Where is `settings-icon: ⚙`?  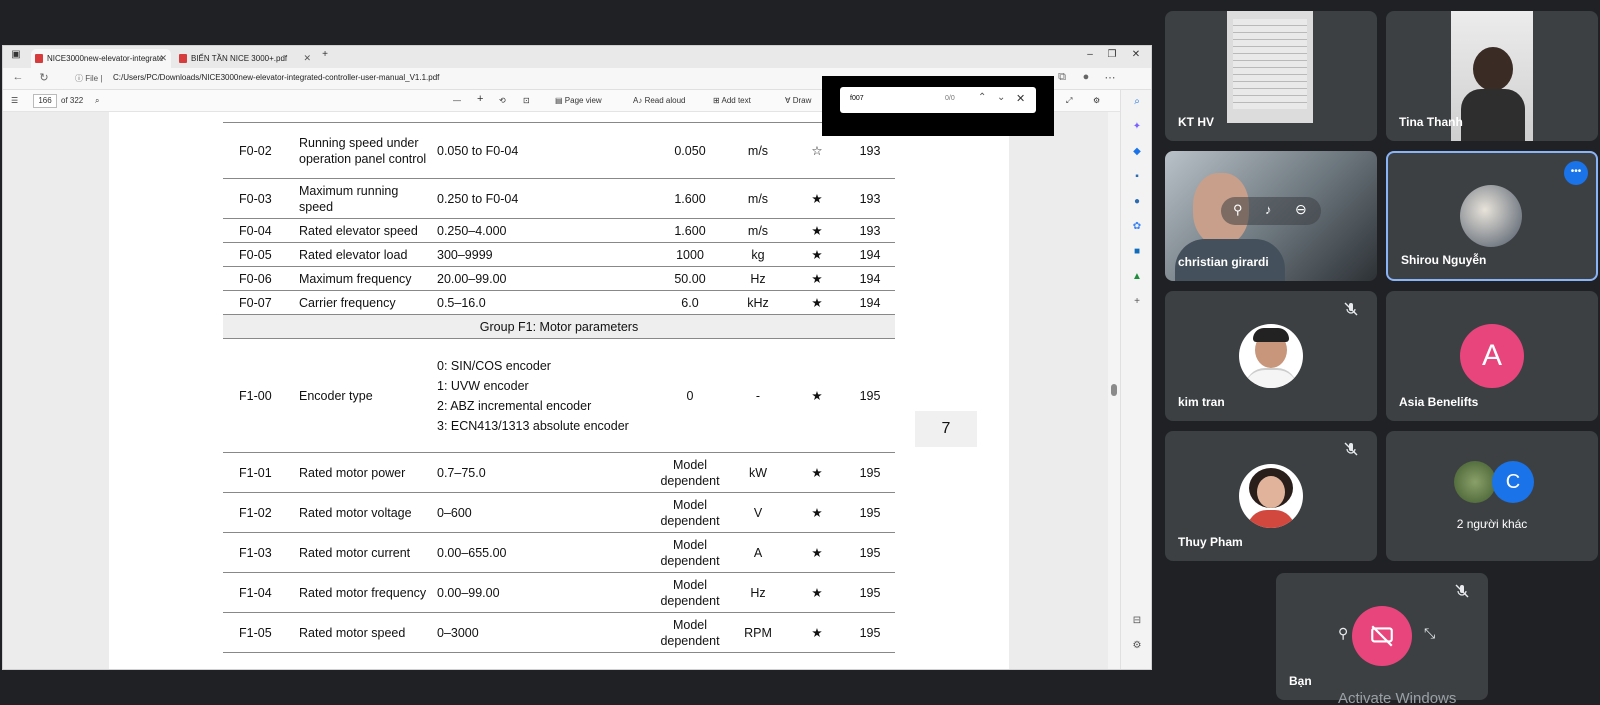
settings-icon: ⚙ is located at coordinates (1096, 100).